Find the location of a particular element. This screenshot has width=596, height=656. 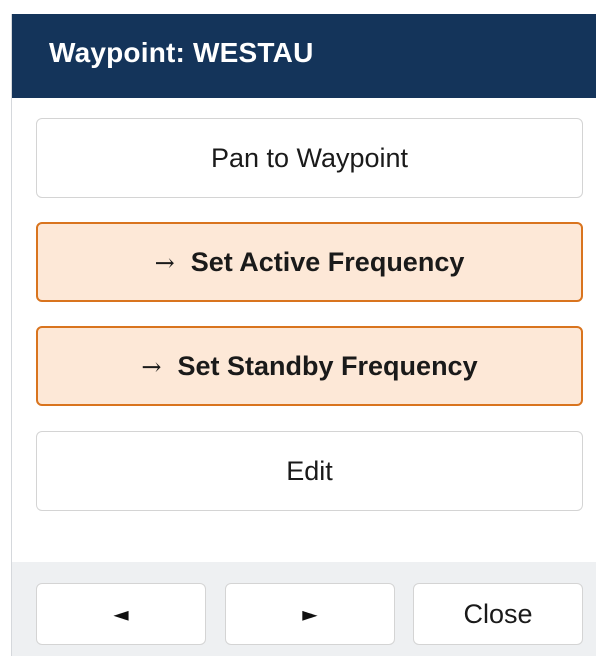

close-button: Close is located at coordinates (498, 614).